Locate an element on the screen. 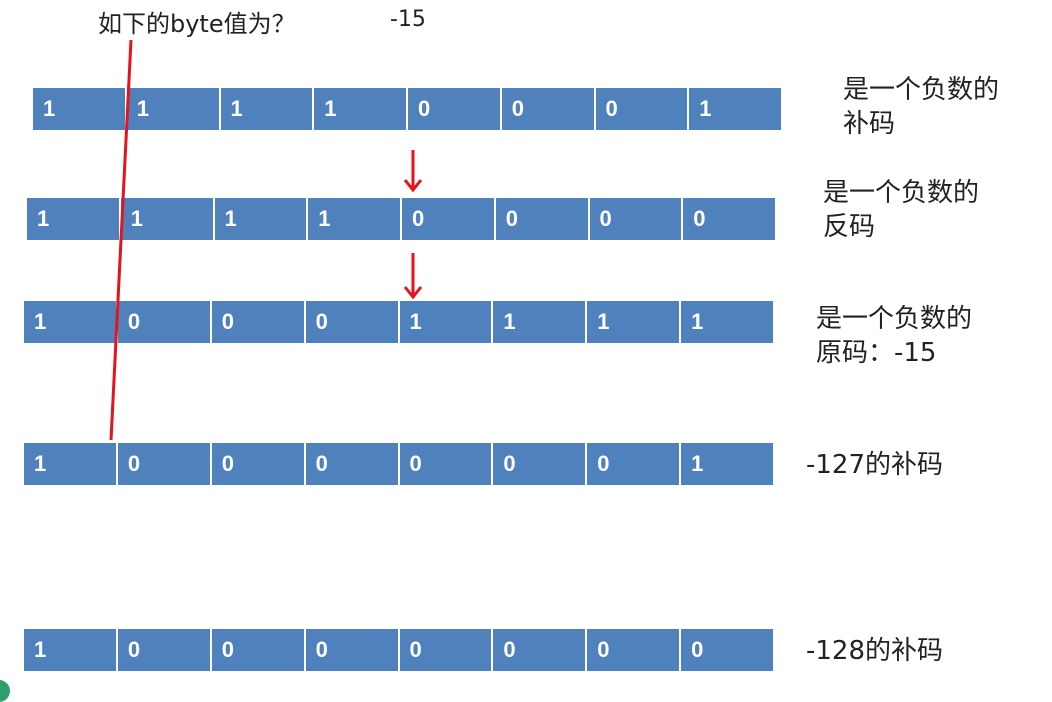 The image size is (1052, 702). row-3-label: 是一个负数的 原码：-15 is located at coordinates (894, 336).